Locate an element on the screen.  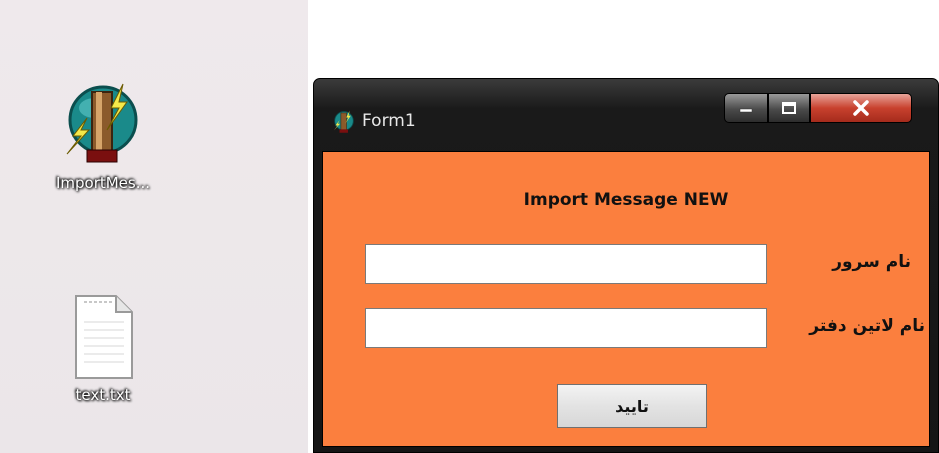
desktop-icon-text-file: text.txt is located at coordinates (103, 348).